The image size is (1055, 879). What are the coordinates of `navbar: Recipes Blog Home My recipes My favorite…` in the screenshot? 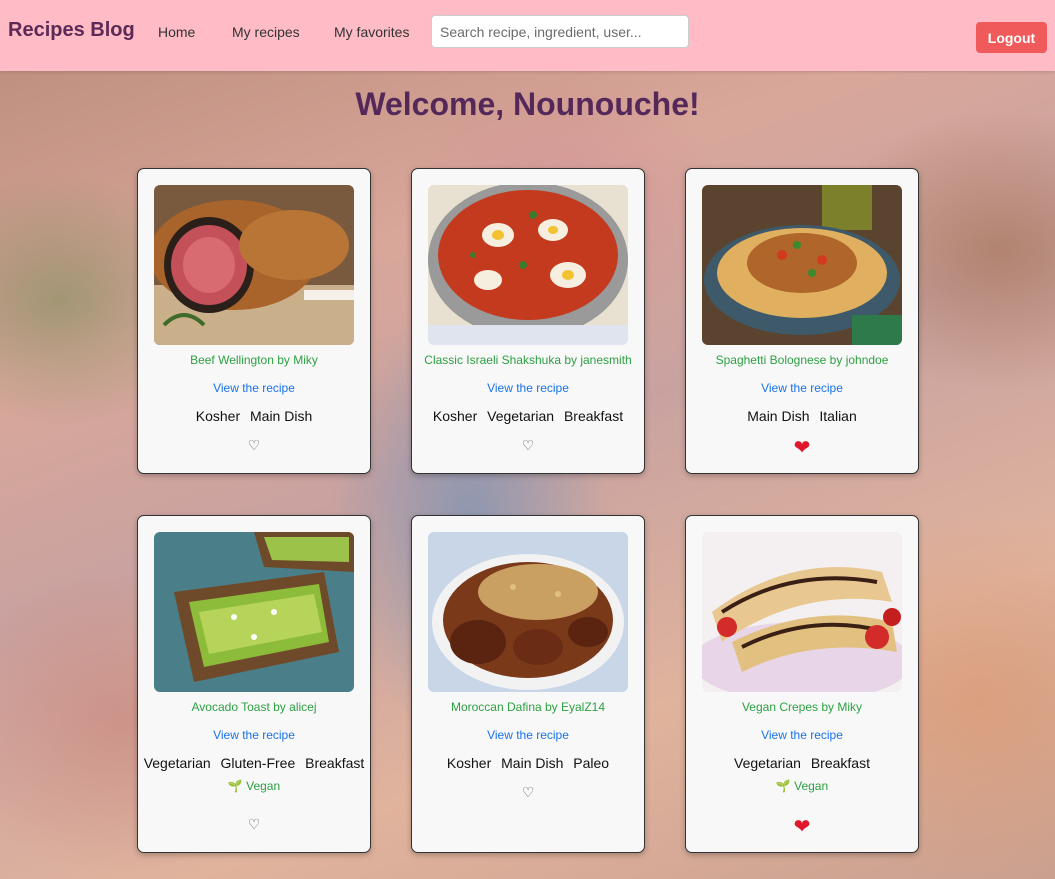 It's located at (527, 35).